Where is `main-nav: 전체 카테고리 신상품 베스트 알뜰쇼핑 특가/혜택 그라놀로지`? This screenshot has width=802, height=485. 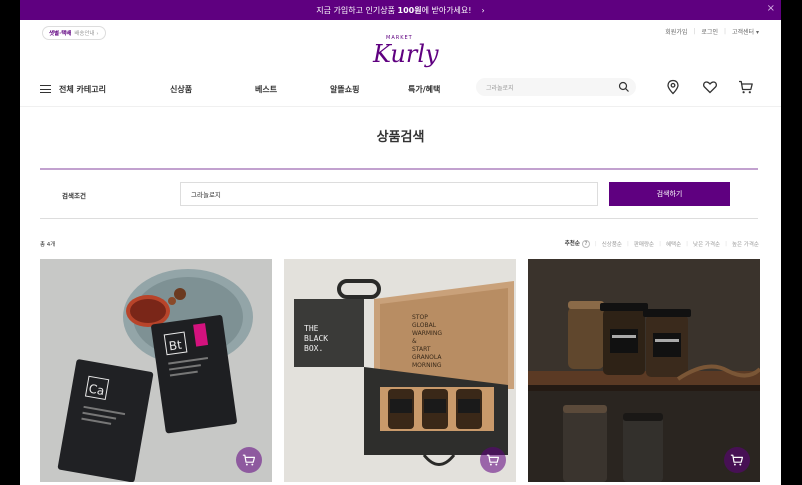
main-nav: 전체 카테고리 신상품 베스트 알뜰쇼핑 특가/혜택 그라놀로지 is located at coordinates (400, 89).